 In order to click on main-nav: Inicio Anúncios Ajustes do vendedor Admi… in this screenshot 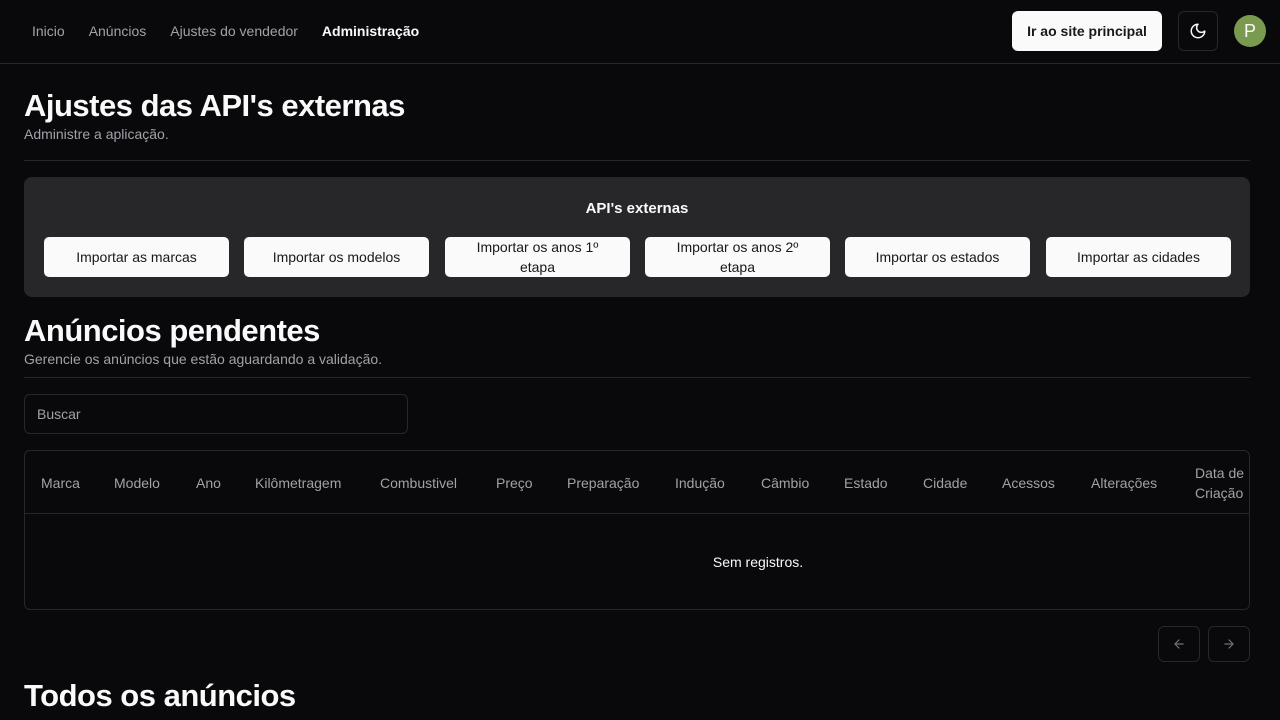, I will do `click(225, 31)`.